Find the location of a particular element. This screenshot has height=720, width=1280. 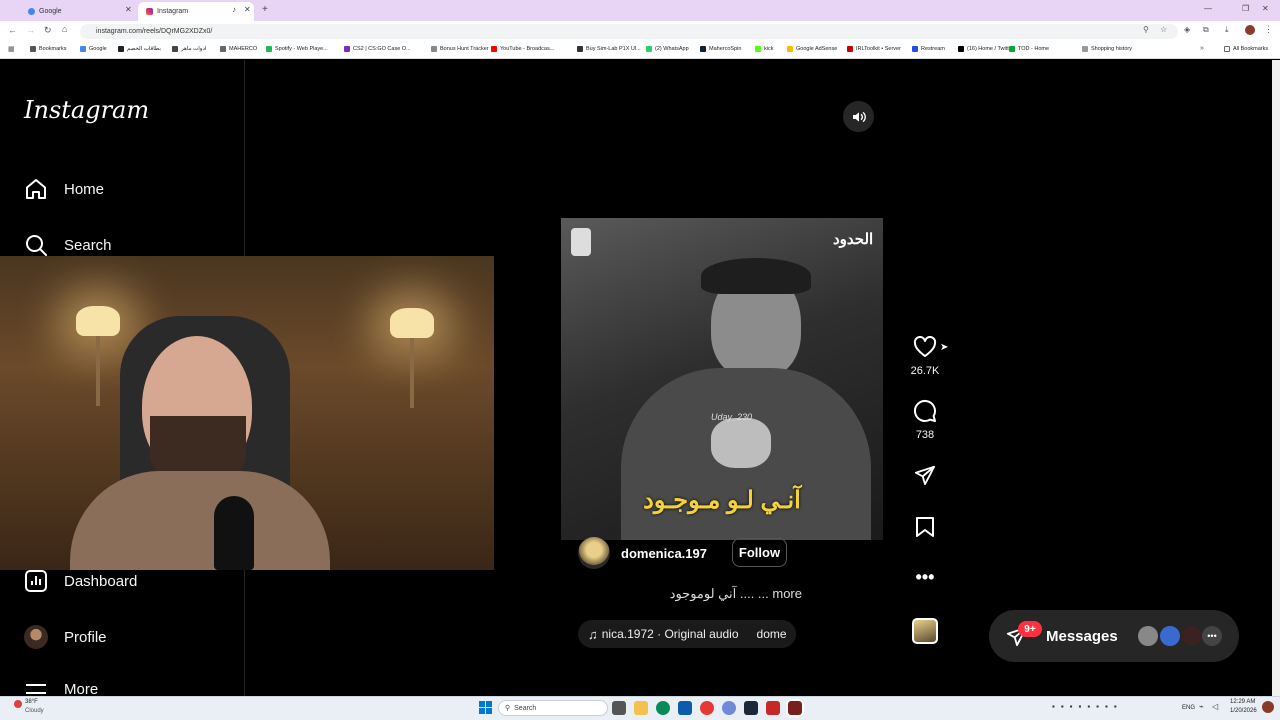

reel-audio-pill: ♫ nica.1972 · Original audio dome is located at coordinates (687, 634).